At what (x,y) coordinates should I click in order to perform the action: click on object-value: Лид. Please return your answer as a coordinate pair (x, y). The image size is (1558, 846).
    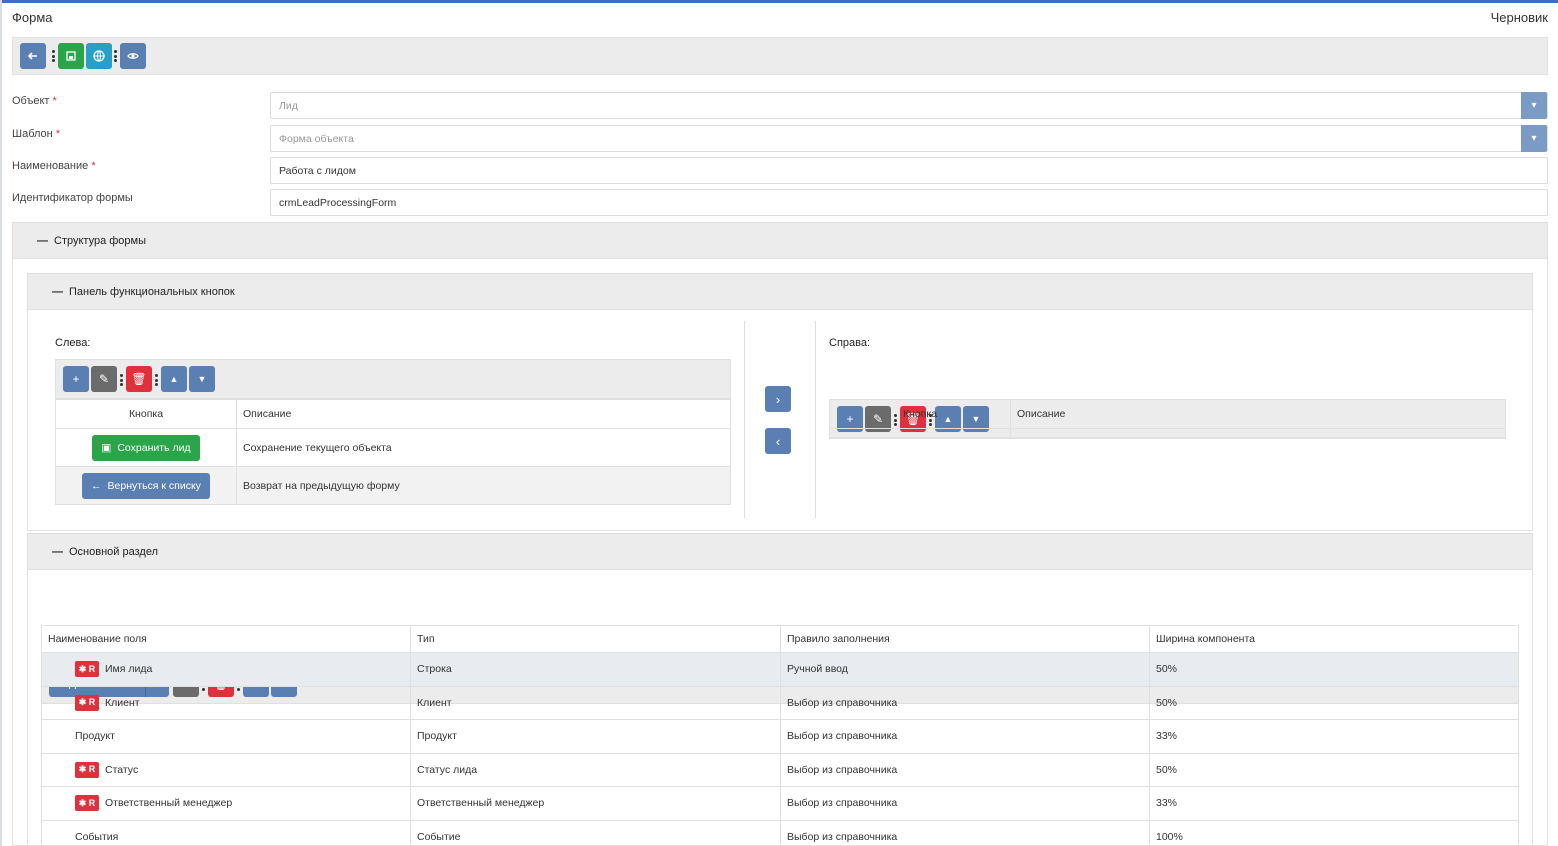
    Looking at the image, I should click on (288, 105).